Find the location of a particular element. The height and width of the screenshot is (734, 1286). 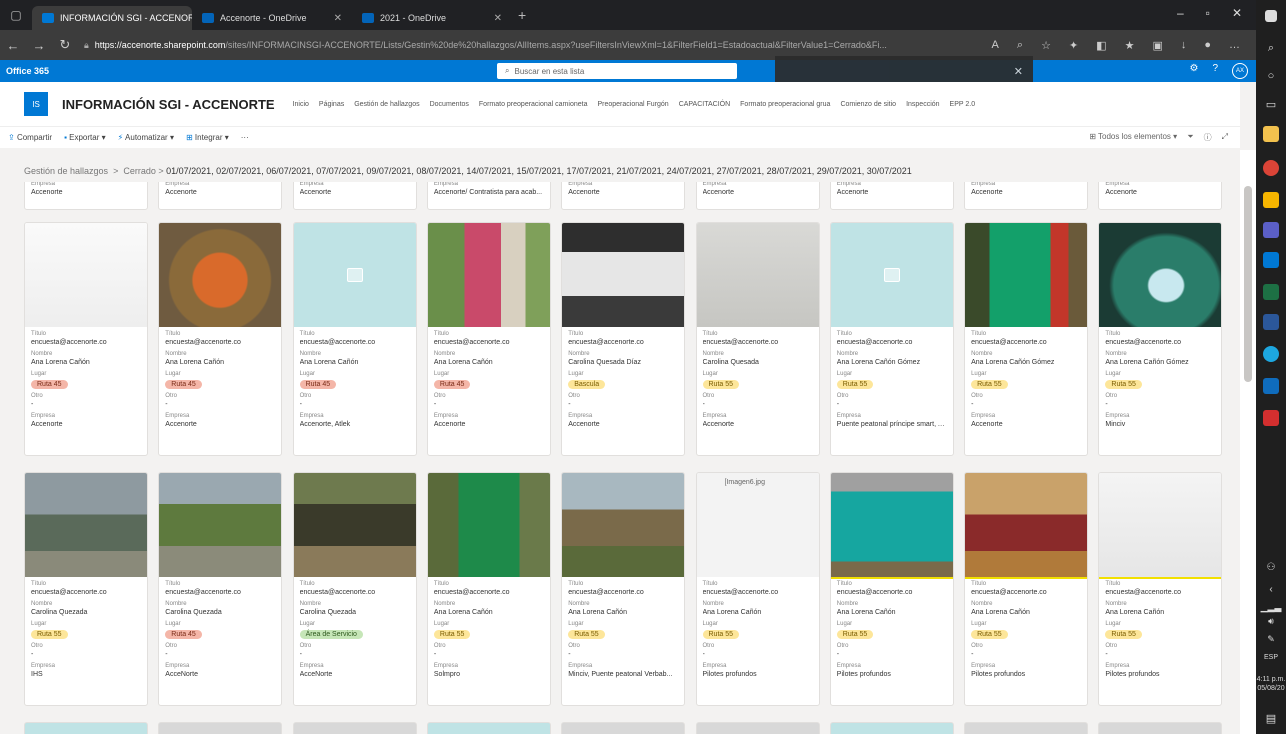

info-icon: ⓘ is located at coordinates (1208, 137).